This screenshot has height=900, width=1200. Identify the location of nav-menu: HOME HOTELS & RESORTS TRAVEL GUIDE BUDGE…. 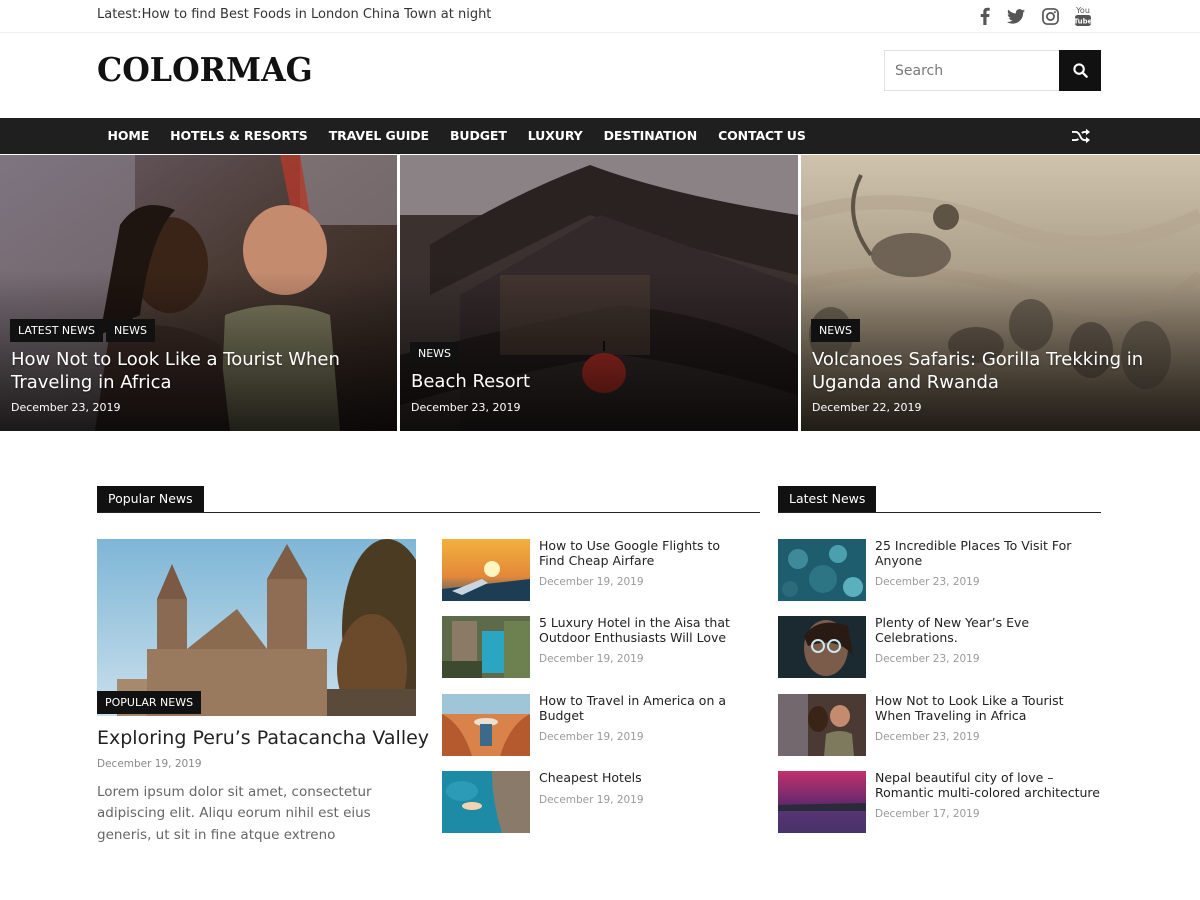
(456, 136).